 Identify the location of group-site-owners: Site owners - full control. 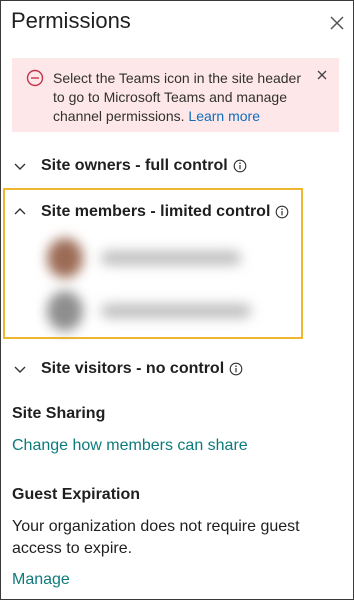
(124, 166).